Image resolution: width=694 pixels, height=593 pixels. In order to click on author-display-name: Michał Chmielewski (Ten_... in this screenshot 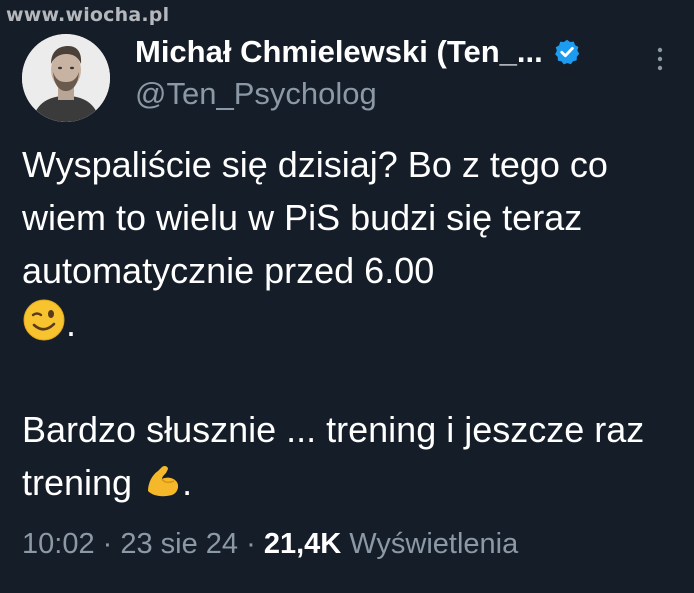, I will do `click(339, 52)`.